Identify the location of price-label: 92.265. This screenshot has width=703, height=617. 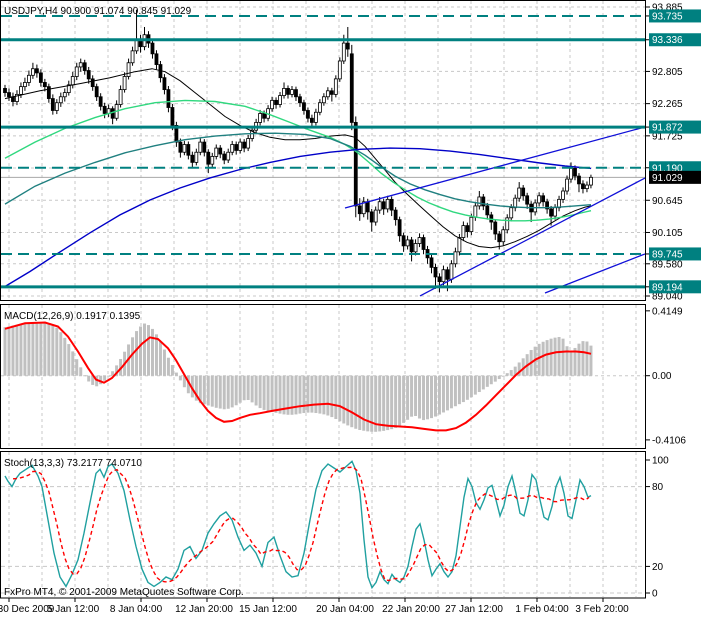
(667, 104).